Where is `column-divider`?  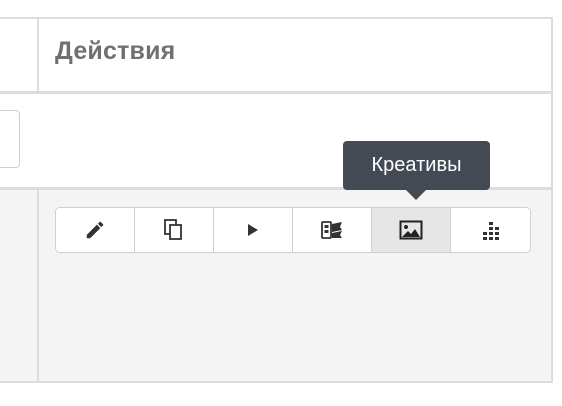
column-divider is located at coordinates (38, 286).